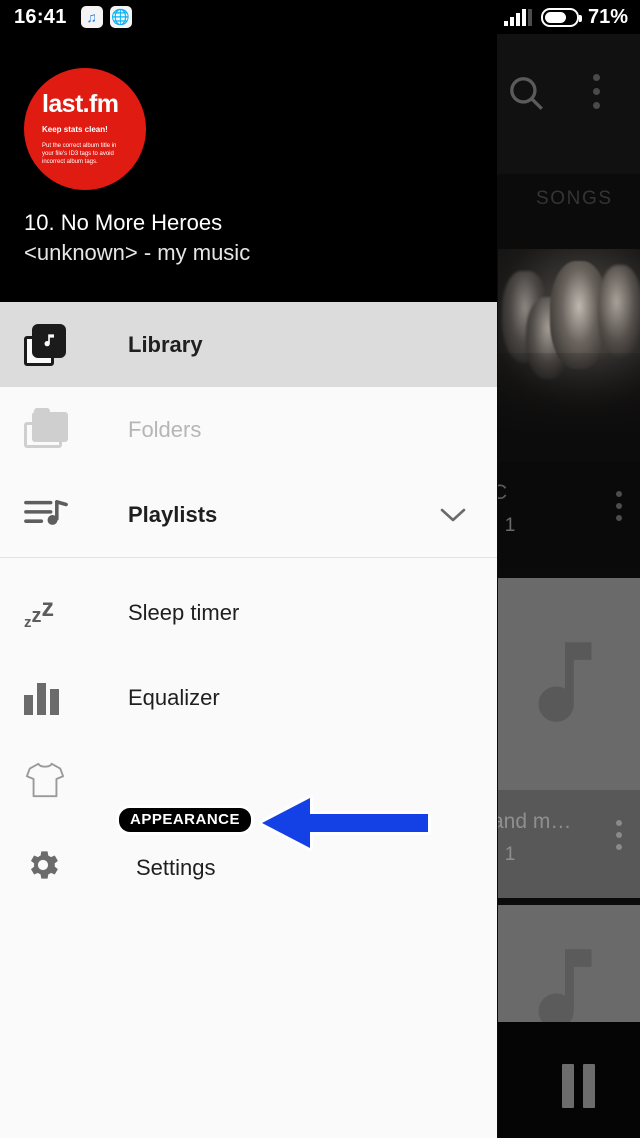 This screenshot has width=640, height=1138. I want to click on album-art-placeholder, so click(569, 684).